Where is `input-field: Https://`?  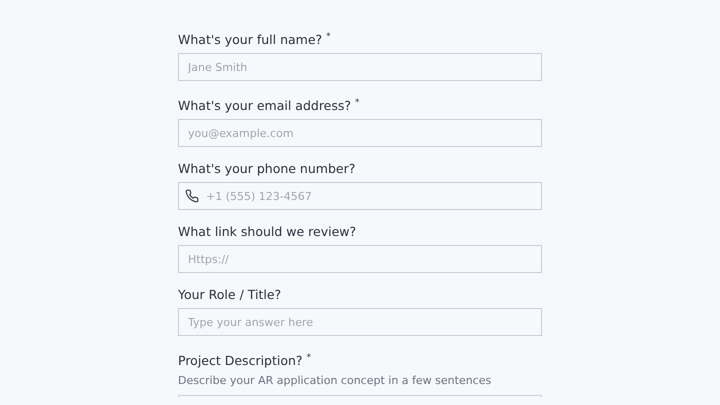 input-field: Https:// is located at coordinates (360, 259).